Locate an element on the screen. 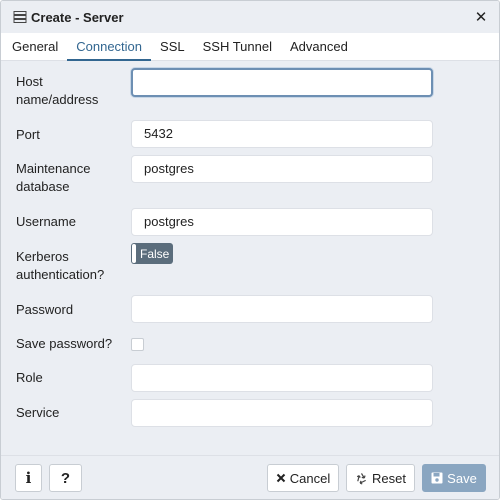 This screenshot has height=500, width=500. cancel-button: Cancel is located at coordinates (303, 478).